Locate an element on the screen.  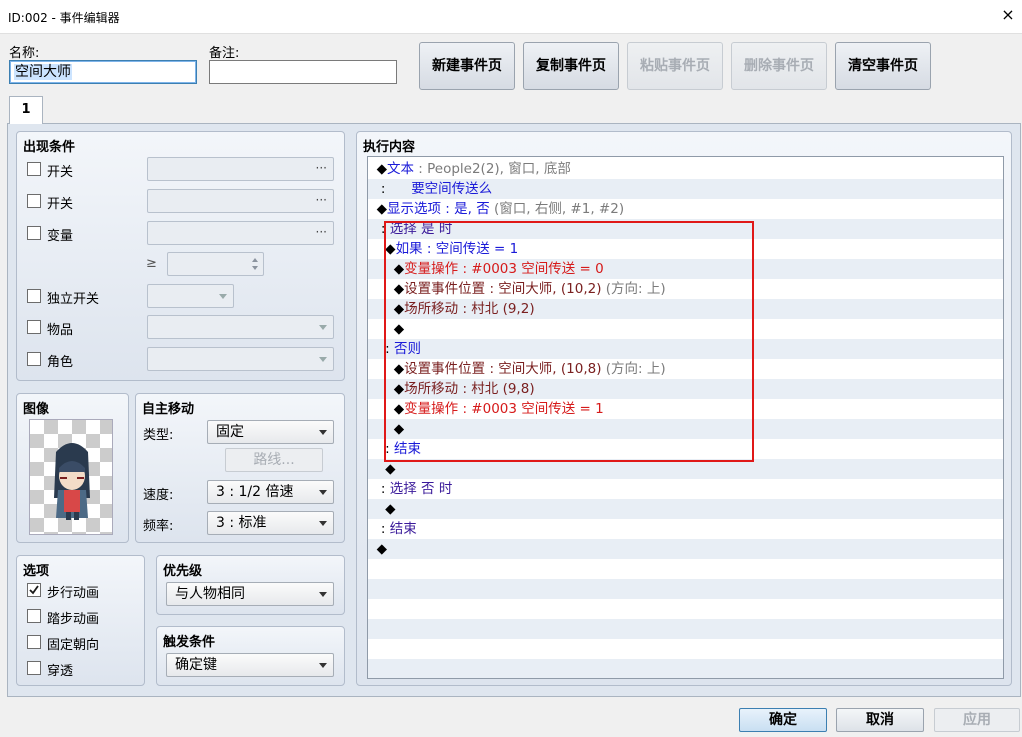
self-switch-checkbox is located at coordinates (34, 296).